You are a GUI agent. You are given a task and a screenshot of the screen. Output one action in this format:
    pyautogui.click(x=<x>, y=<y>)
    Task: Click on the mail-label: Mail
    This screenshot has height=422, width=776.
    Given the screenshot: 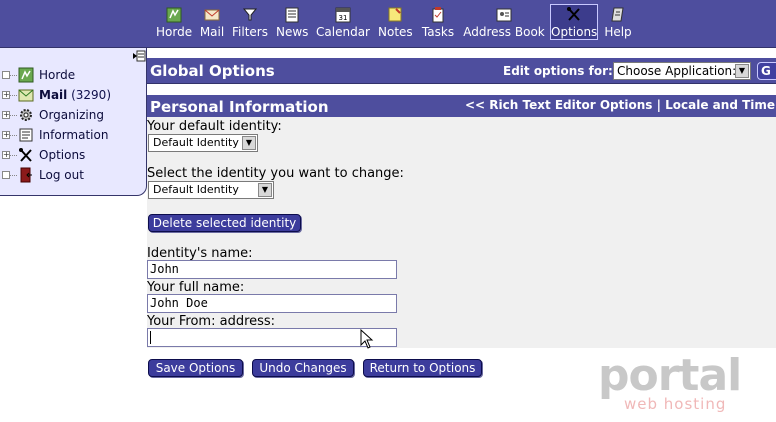 What is the action you would take?
    pyautogui.click(x=53, y=95)
    